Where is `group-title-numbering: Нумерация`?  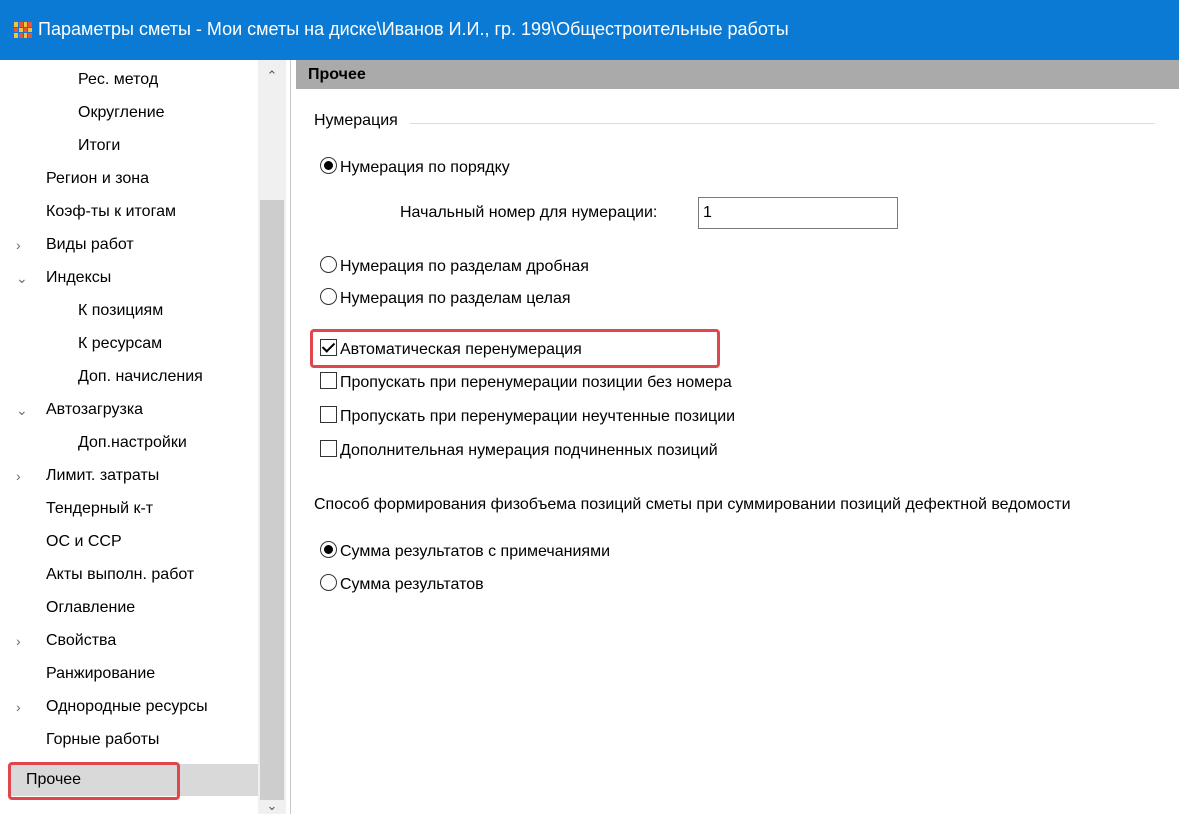
group-title-numbering: Нумерация is located at coordinates (356, 120).